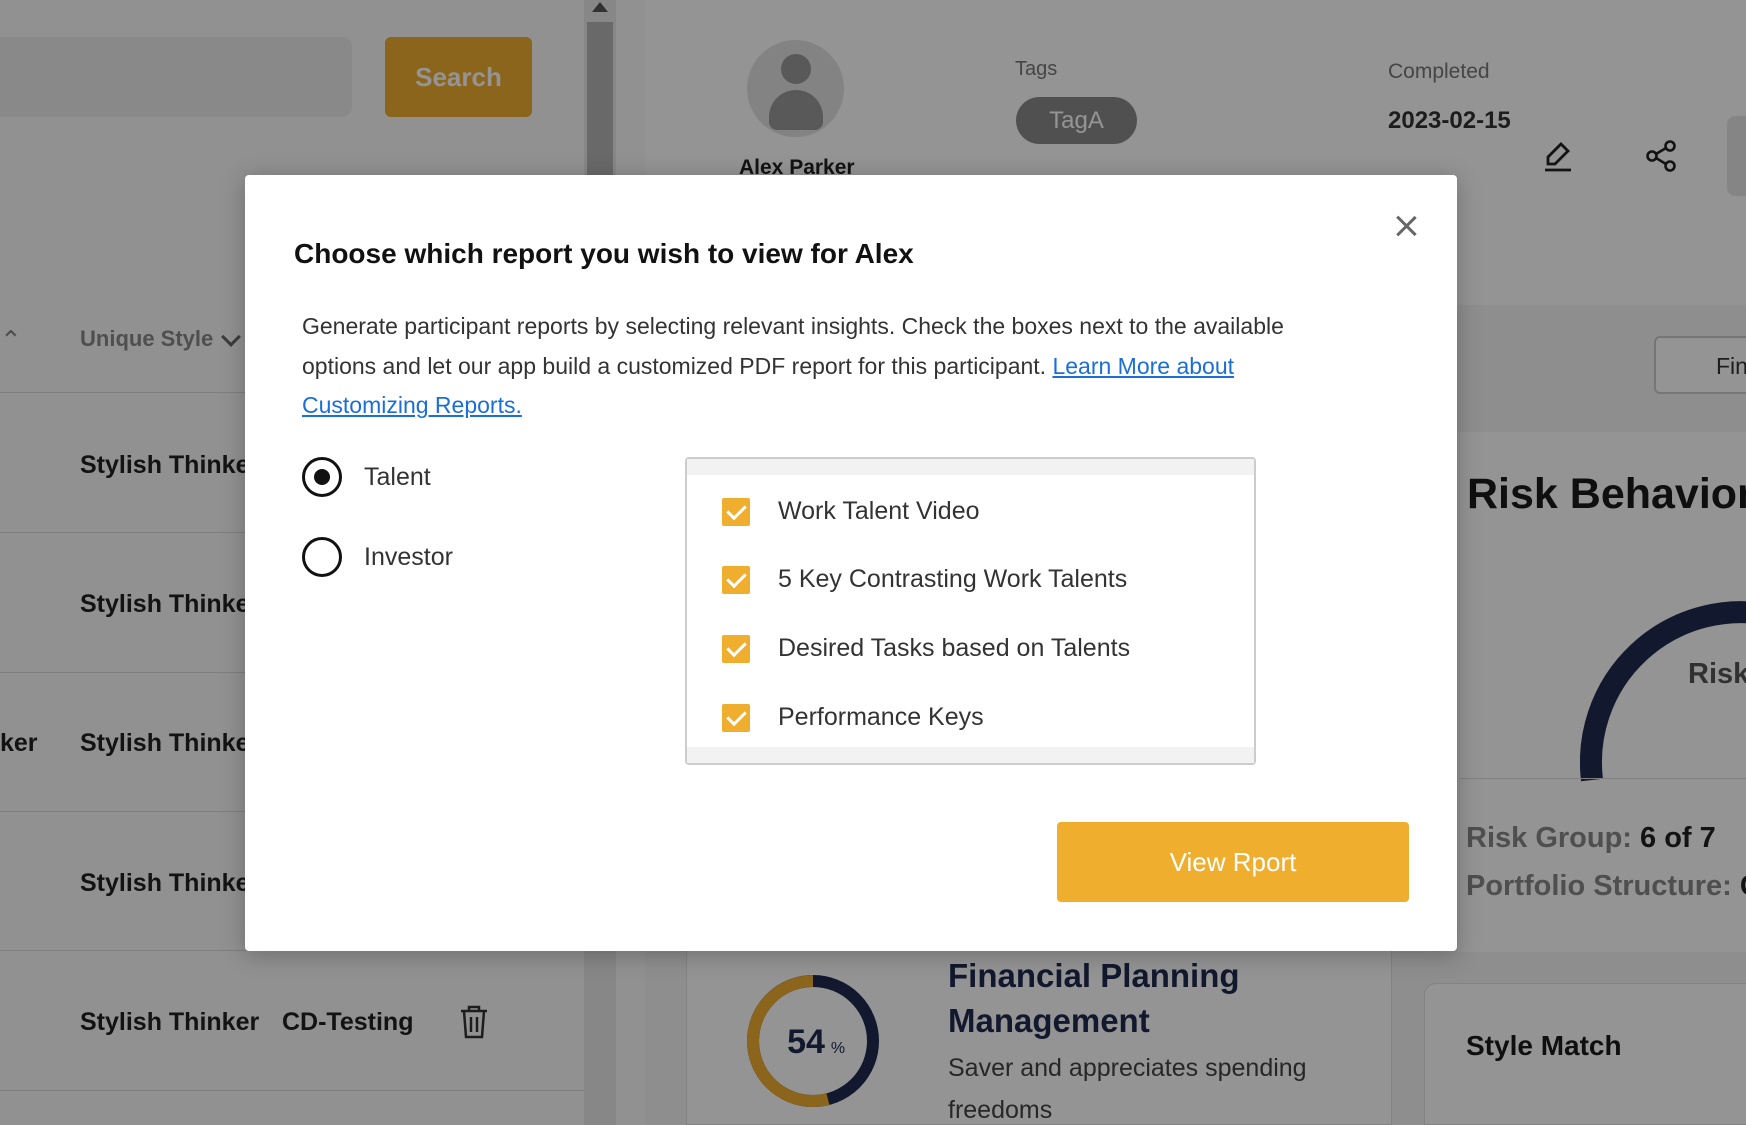 This screenshot has height=1125, width=1746. What do you see at coordinates (1233, 862) in the screenshot?
I see `view-report-button: View Rport` at bounding box center [1233, 862].